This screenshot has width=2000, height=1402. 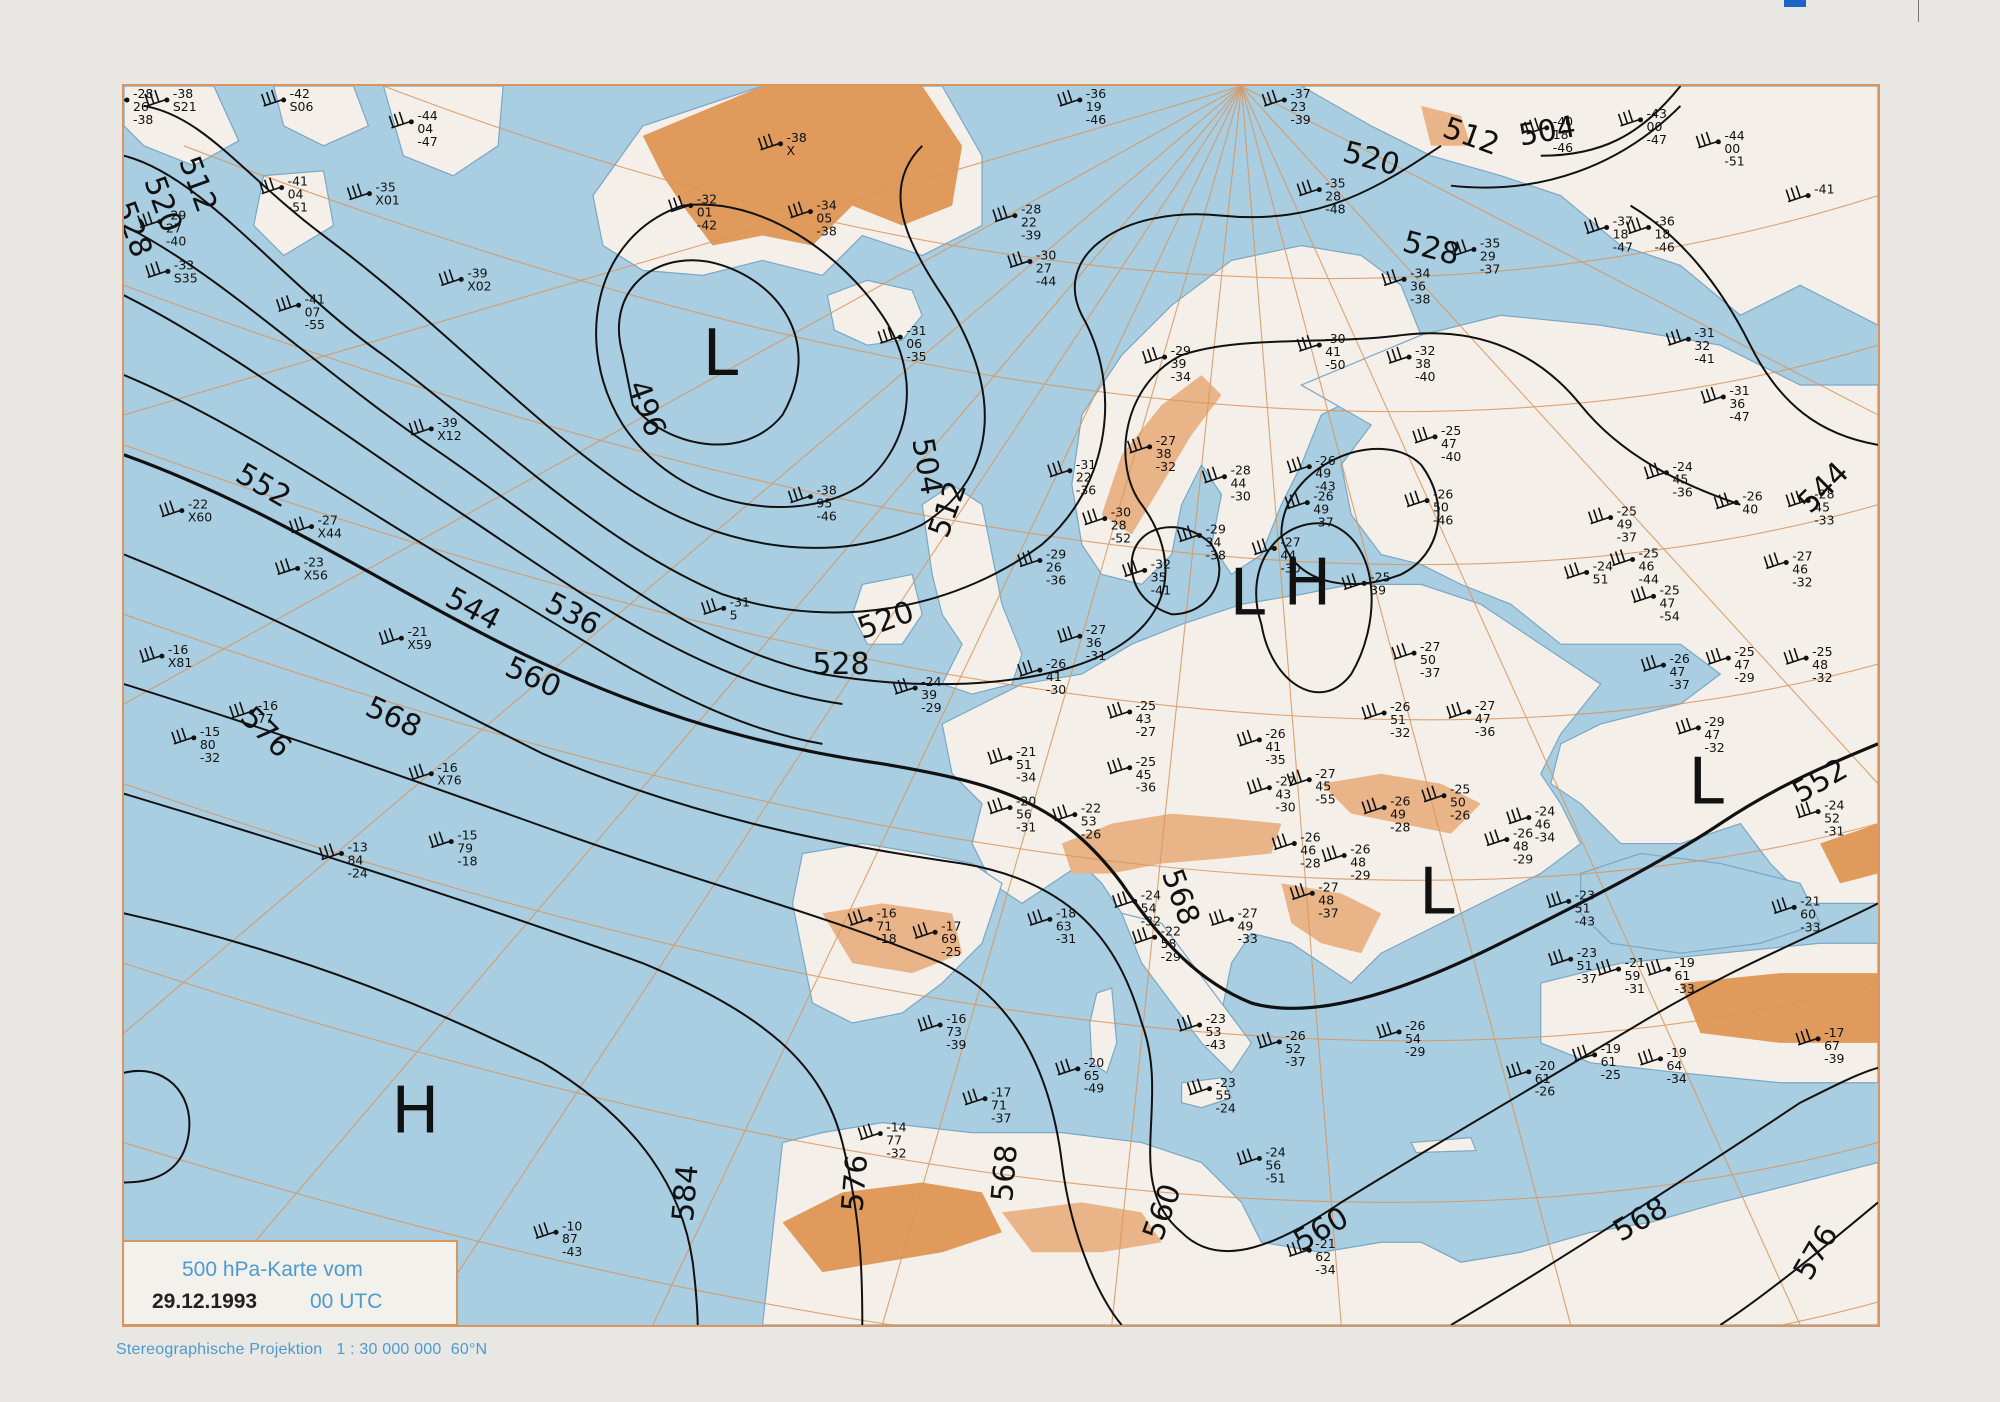 I want to click on station-value: X81, so click(x=180, y=662).